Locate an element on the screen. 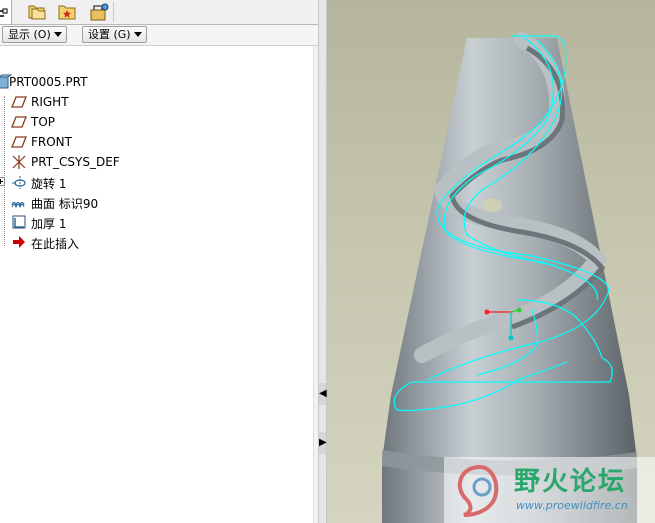  surface-icon is located at coordinates (18, 205).